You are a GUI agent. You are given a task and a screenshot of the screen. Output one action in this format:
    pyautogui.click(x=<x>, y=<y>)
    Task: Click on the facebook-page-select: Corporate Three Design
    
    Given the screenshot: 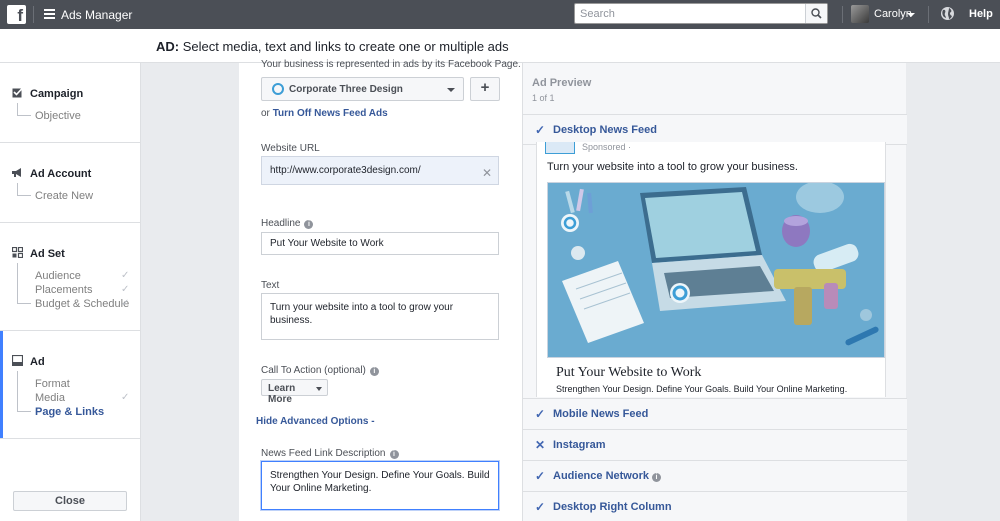 What is the action you would take?
    pyautogui.click(x=362, y=89)
    